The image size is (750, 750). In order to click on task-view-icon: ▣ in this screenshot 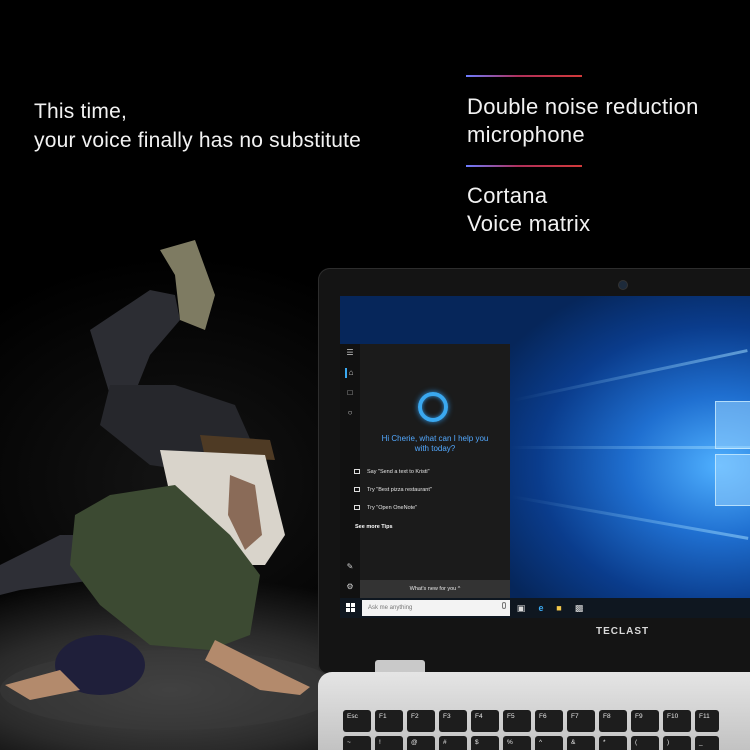, I will do `click(521, 608)`.